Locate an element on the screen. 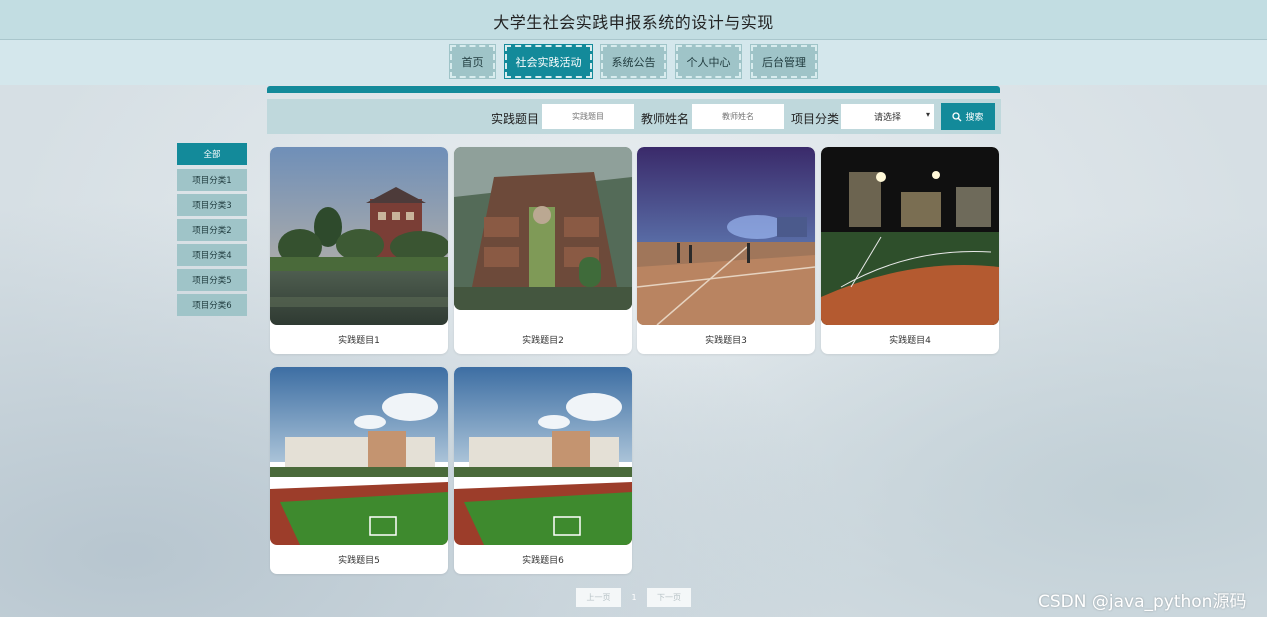 This screenshot has width=1267, height=617. card-title: 实践题目1 is located at coordinates (359, 339).